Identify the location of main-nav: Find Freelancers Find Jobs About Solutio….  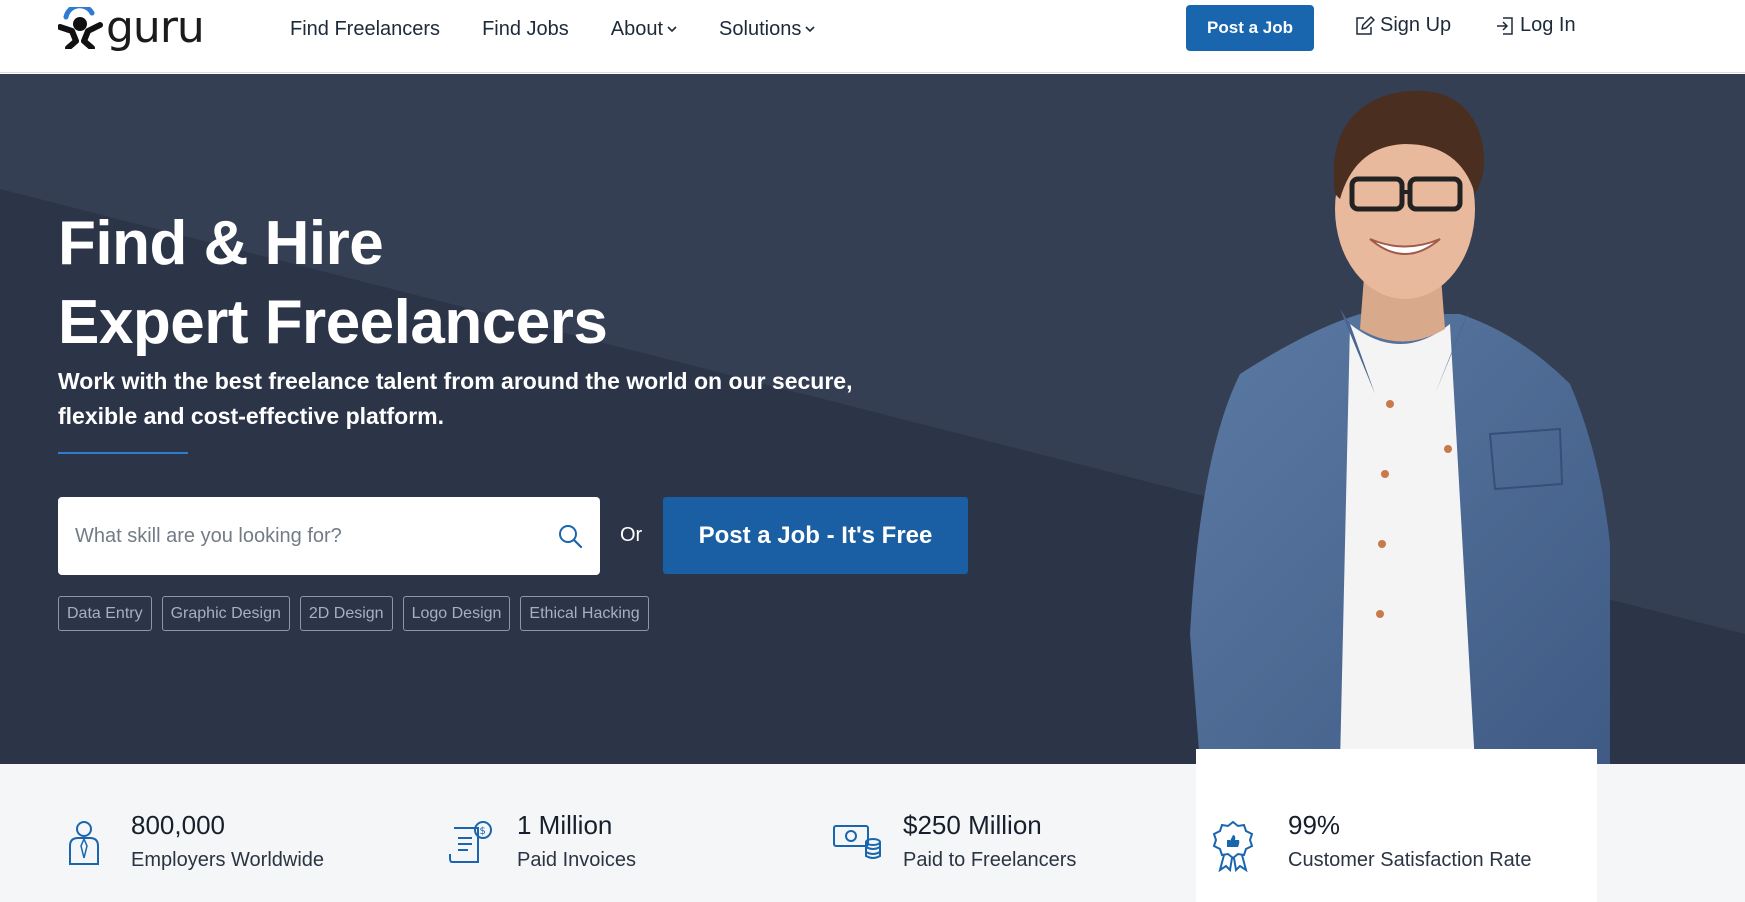
(573, 29).